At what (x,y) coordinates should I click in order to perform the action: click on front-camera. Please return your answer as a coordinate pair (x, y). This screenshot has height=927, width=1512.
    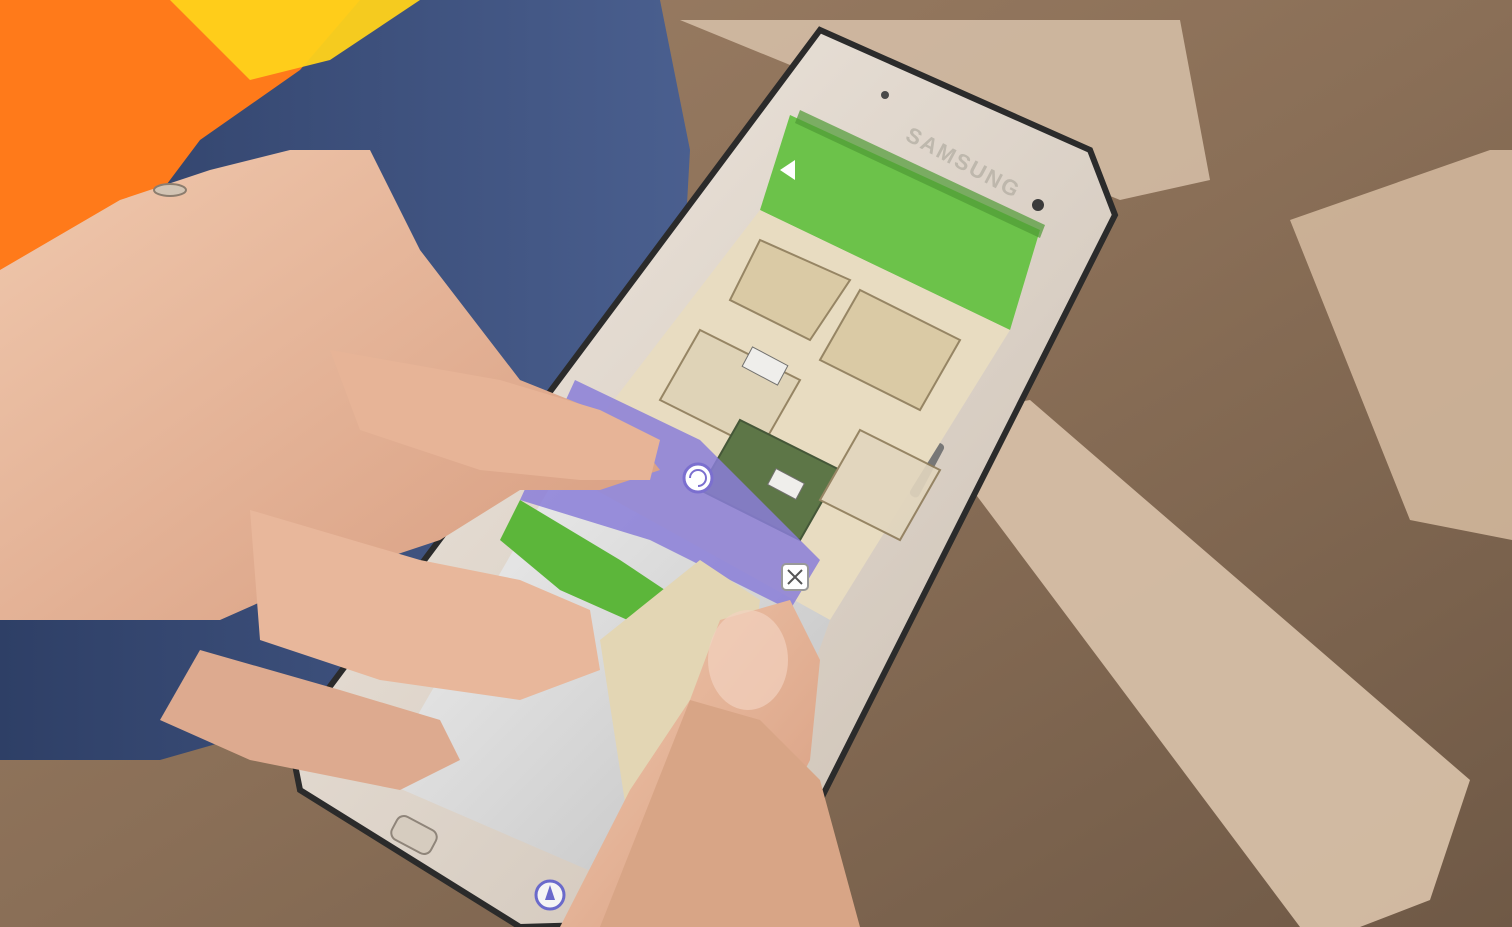
    Looking at the image, I should click on (1038, 205).